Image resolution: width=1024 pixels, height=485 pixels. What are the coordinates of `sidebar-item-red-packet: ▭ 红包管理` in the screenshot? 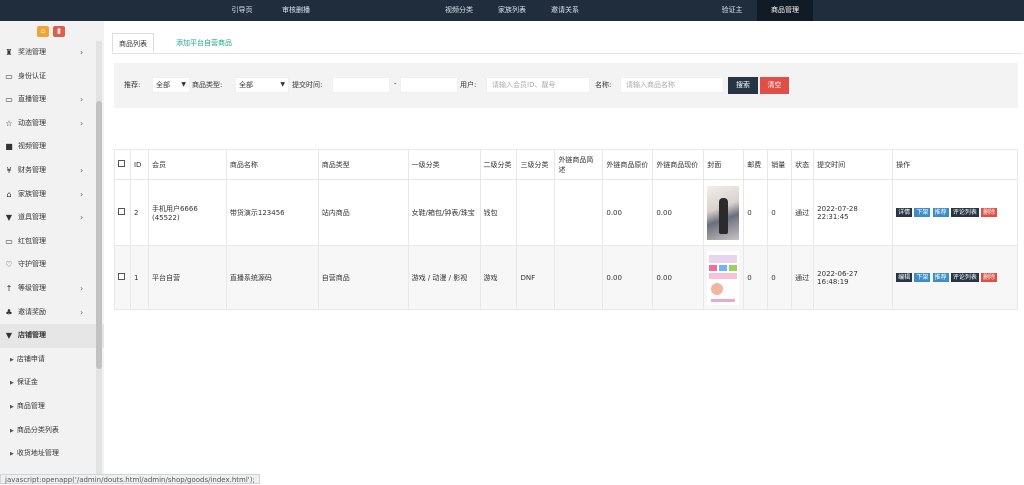 It's located at (52, 242).